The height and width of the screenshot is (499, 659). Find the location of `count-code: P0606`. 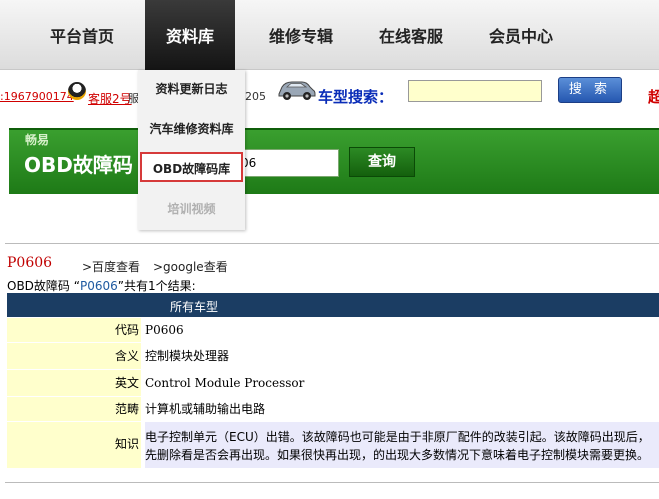

count-code: P0606 is located at coordinates (98, 286).